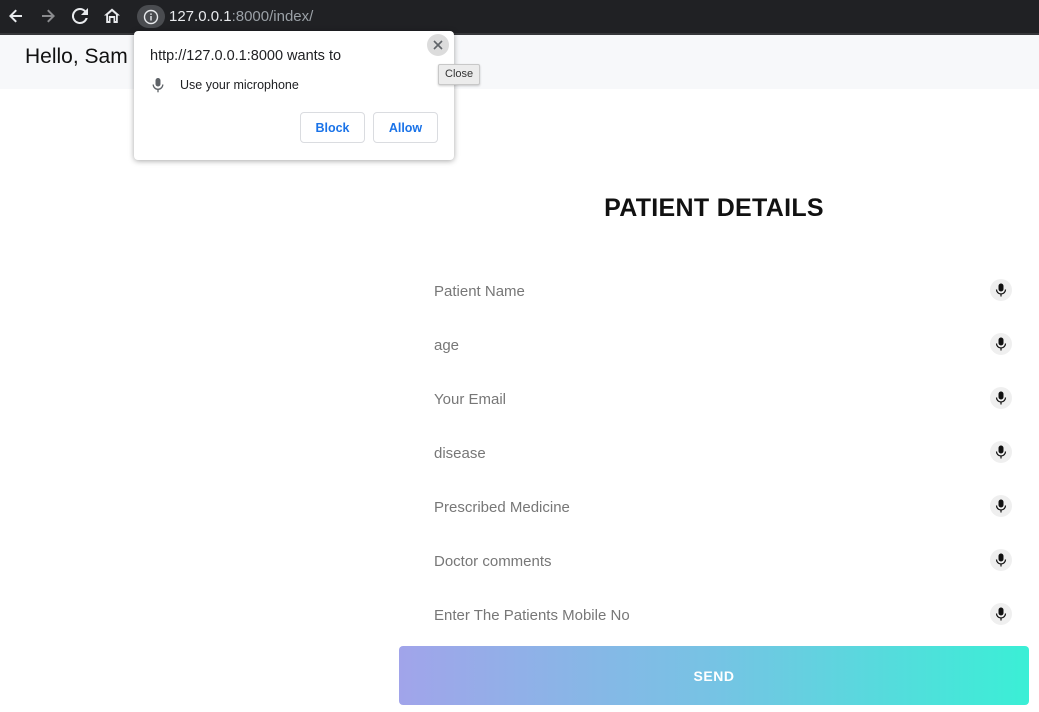  What do you see at coordinates (459, 74) in the screenshot?
I see `close-tooltip: Close` at bounding box center [459, 74].